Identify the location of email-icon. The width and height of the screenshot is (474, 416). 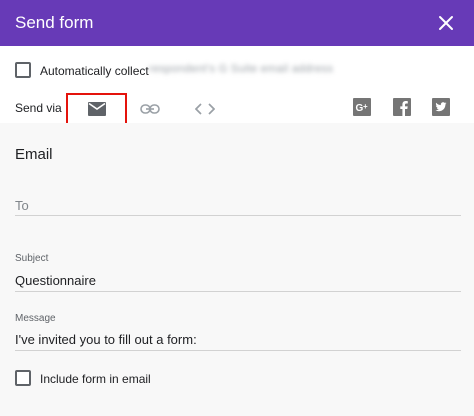
(96, 109).